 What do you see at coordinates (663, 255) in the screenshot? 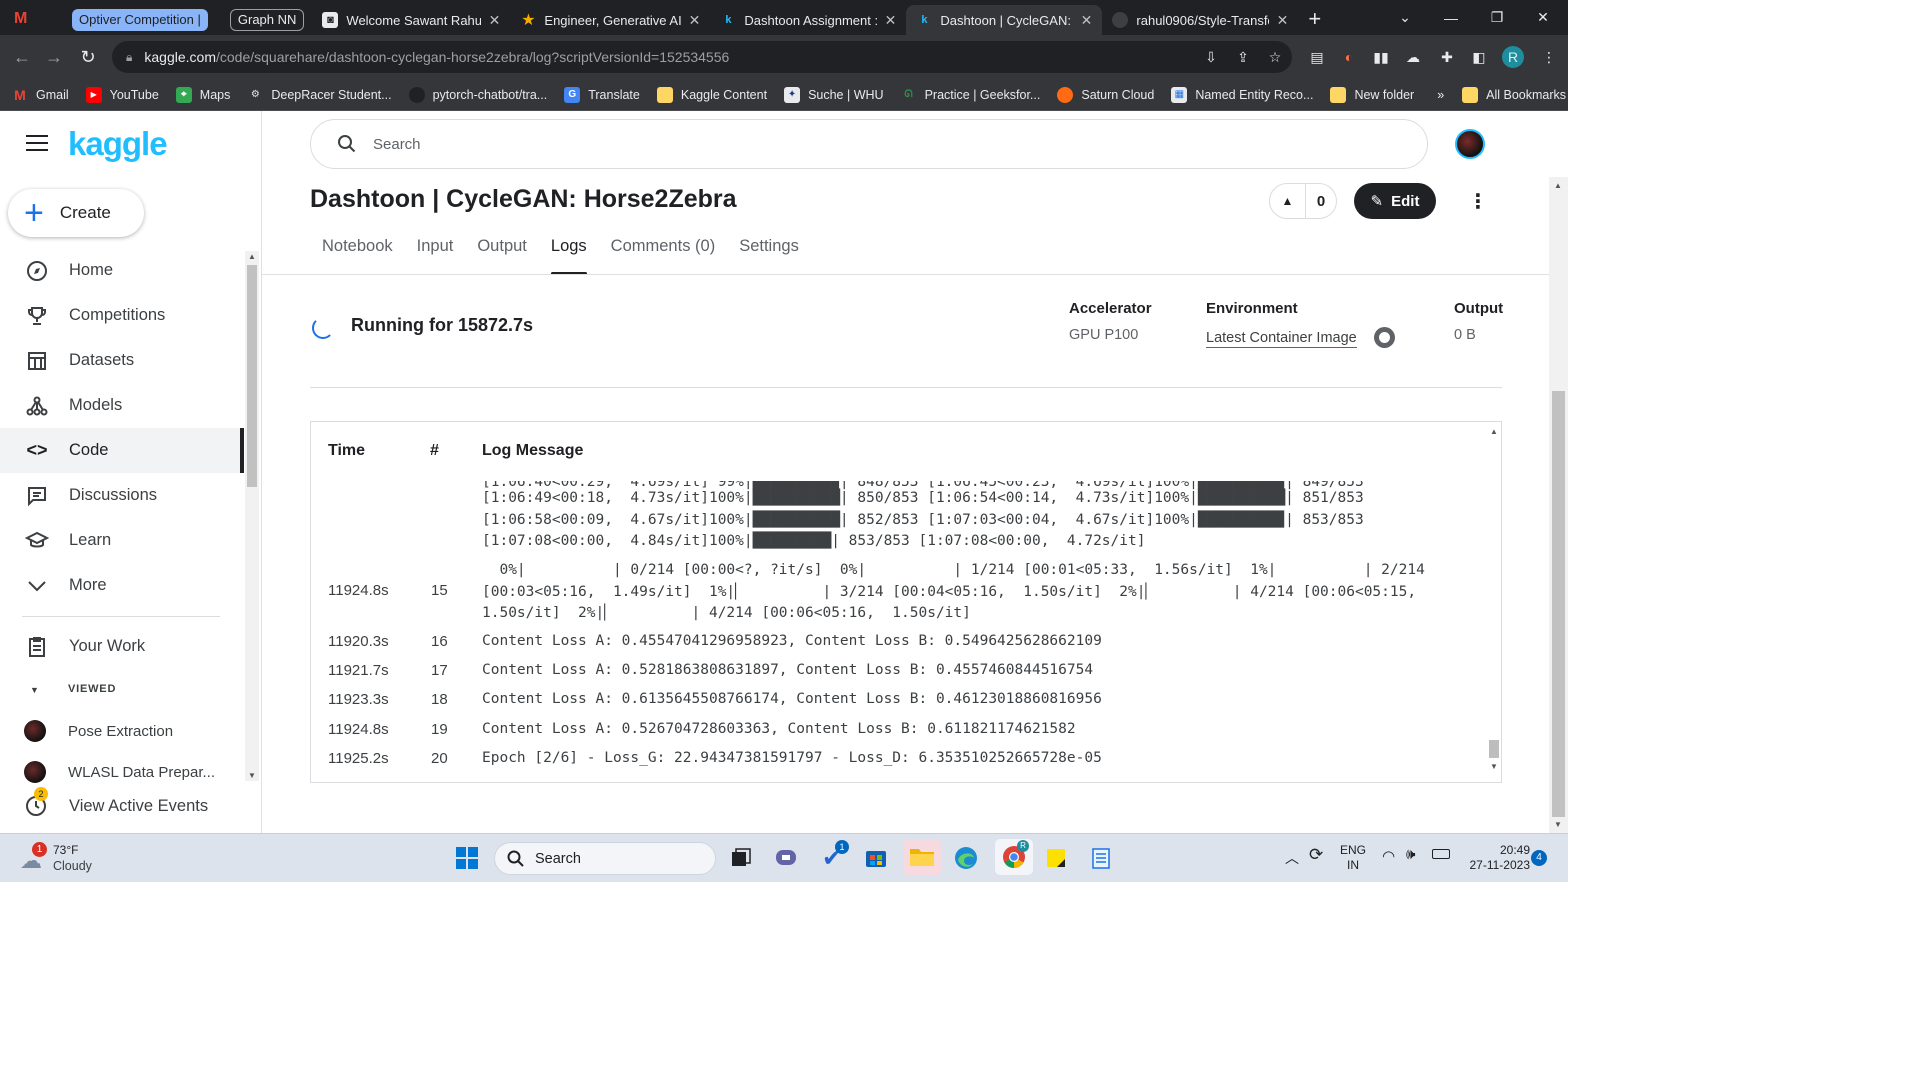
I see `tab-comments: Comments (0)` at bounding box center [663, 255].